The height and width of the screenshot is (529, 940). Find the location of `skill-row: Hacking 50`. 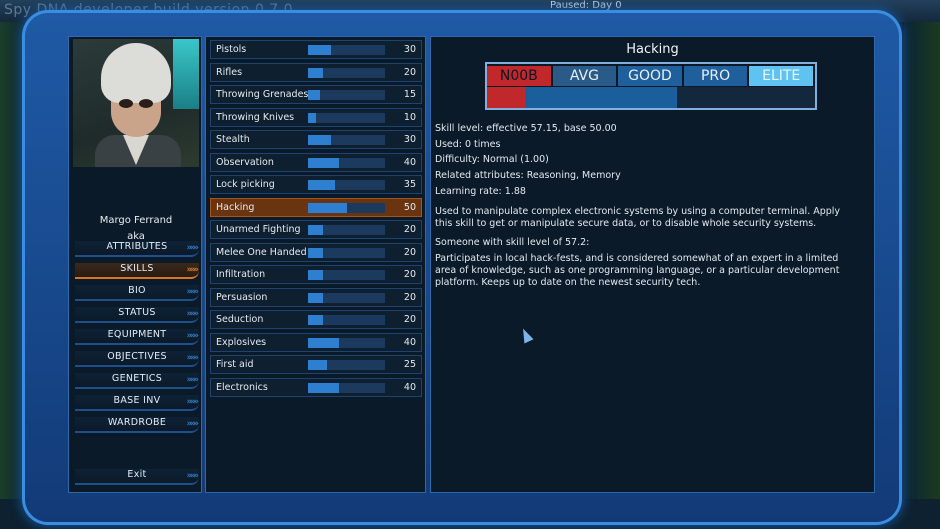

skill-row: Hacking 50 is located at coordinates (316, 207).